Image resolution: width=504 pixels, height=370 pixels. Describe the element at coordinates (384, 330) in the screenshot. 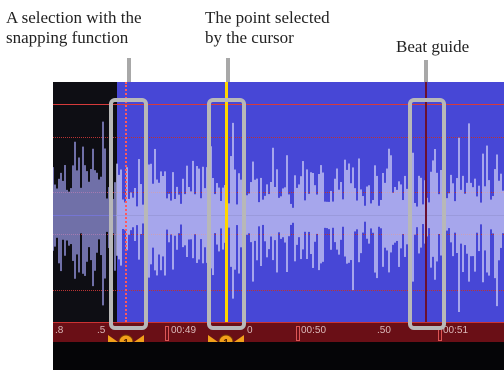

I see `ruler-label: .50` at that location.